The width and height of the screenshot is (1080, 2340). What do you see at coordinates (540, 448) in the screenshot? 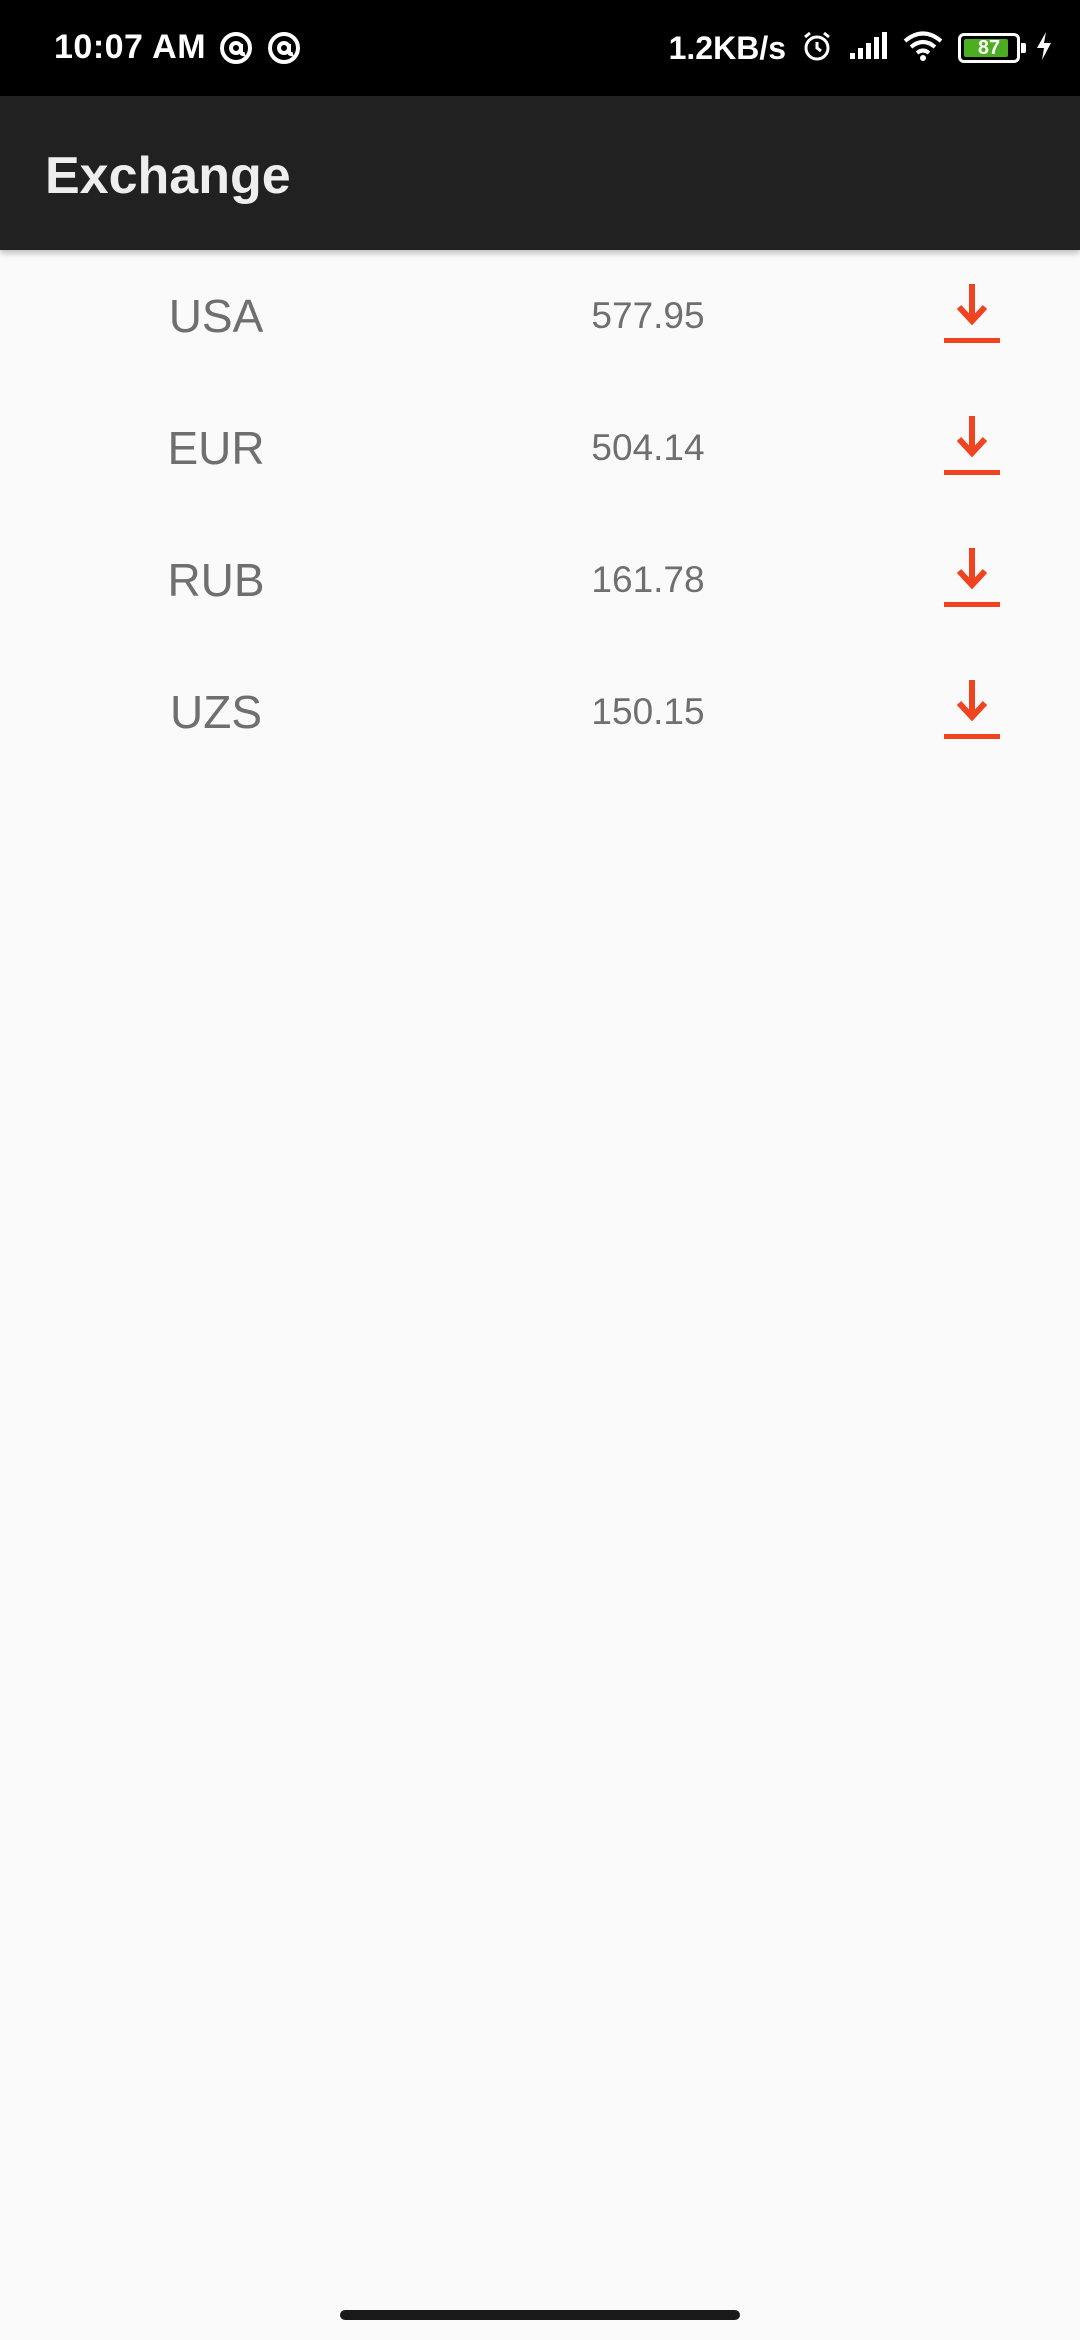
I see `list-item: EUR 504.14` at bounding box center [540, 448].